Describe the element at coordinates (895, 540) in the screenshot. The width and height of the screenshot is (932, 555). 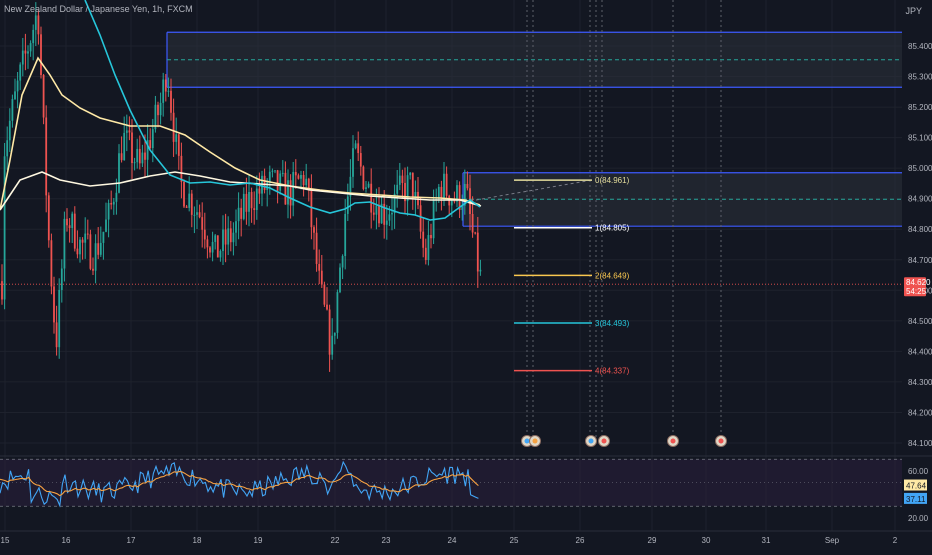
I see `time-tick-14: 2` at that location.